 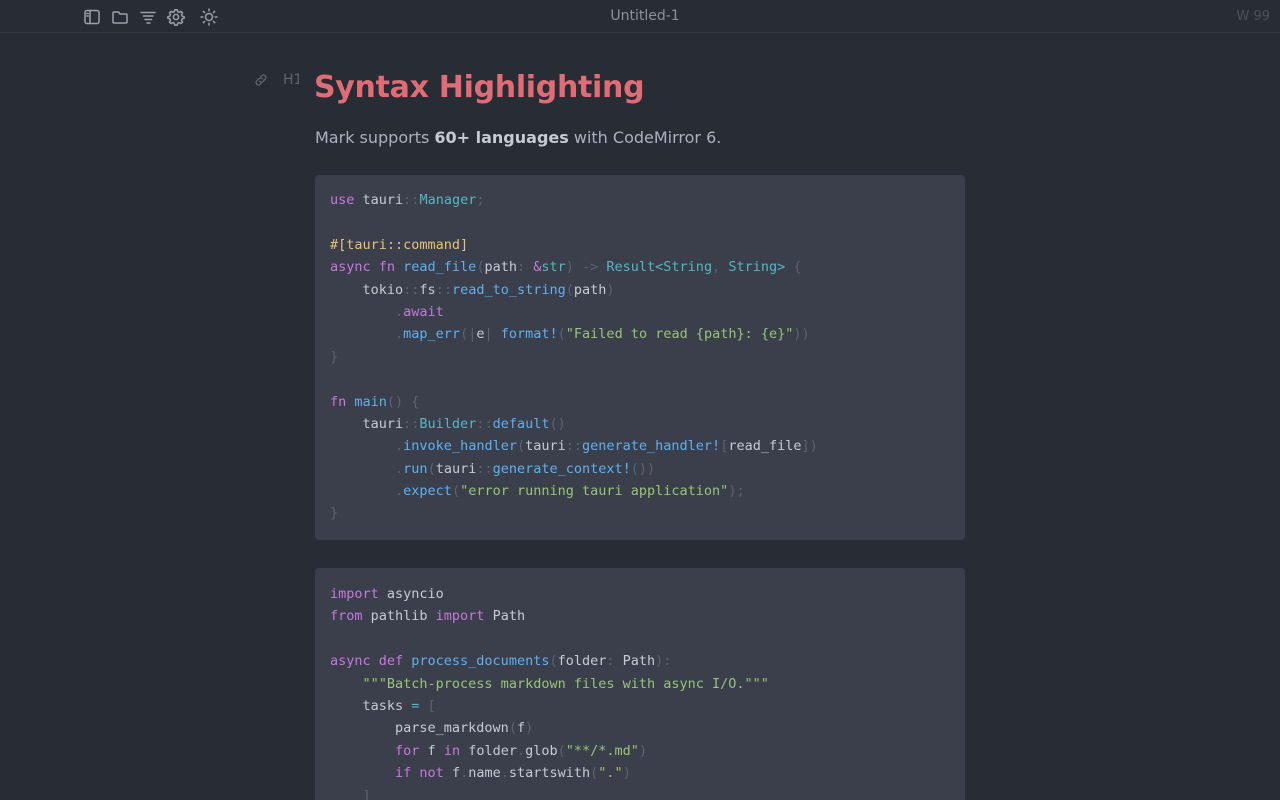 I want to click on code-token: #[tauri::command], so click(x=399, y=244).